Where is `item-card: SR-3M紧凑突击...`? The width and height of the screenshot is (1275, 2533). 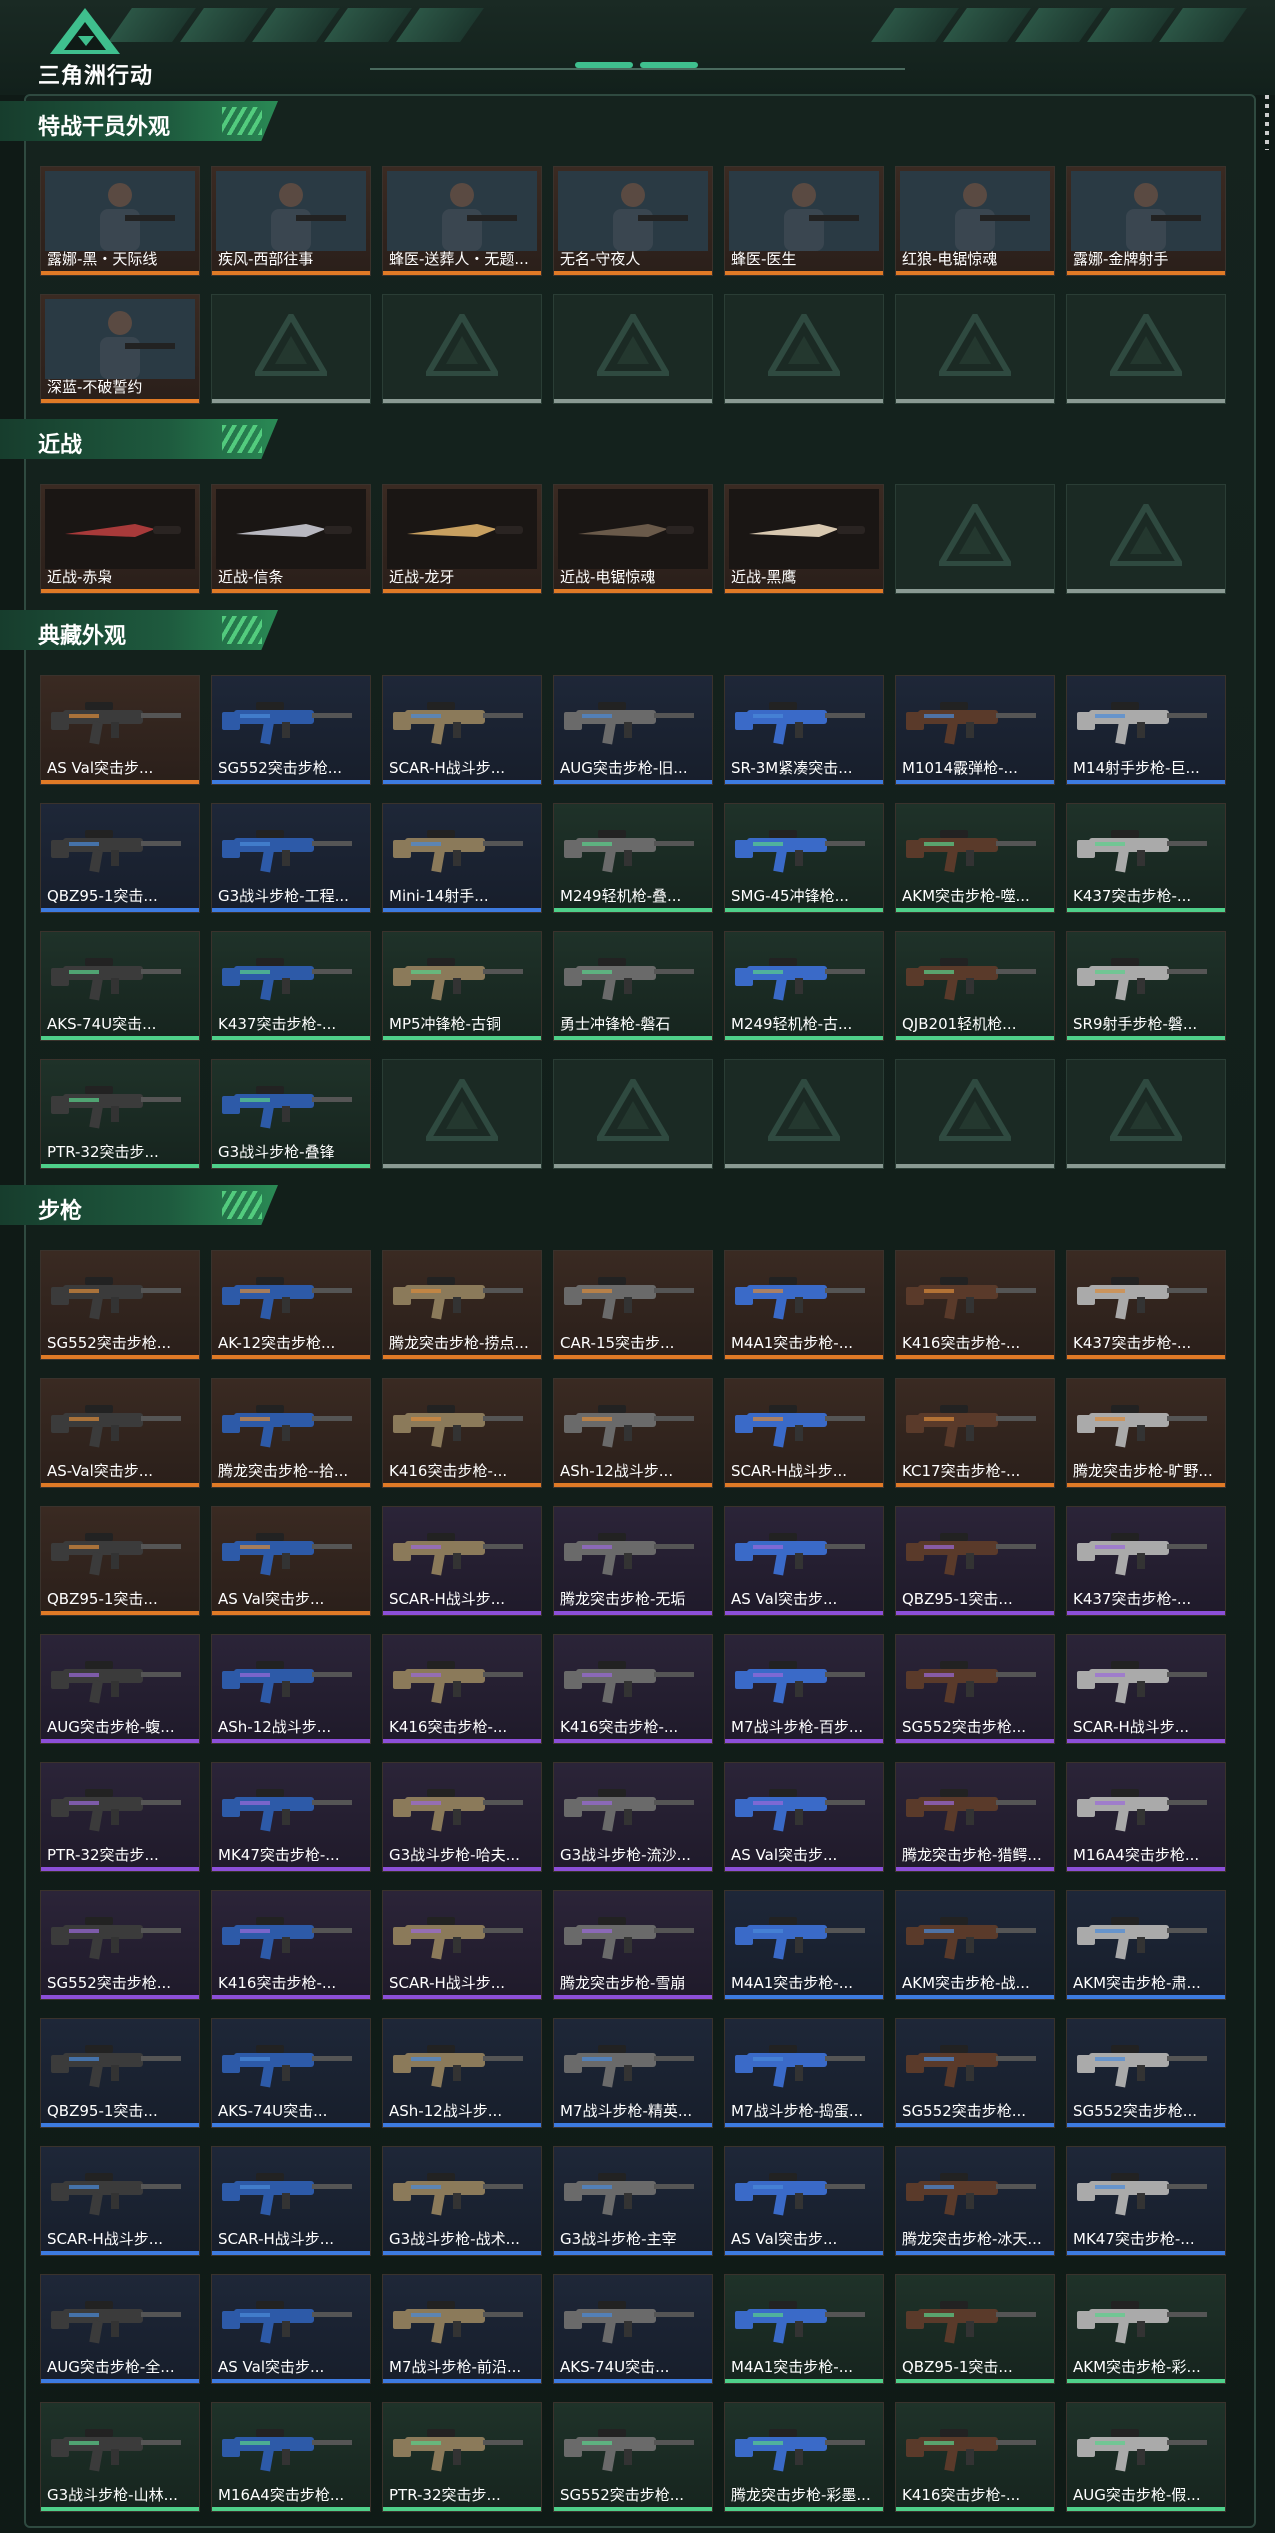
item-card: SR-3M紧凑突击... is located at coordinates (804, 730).